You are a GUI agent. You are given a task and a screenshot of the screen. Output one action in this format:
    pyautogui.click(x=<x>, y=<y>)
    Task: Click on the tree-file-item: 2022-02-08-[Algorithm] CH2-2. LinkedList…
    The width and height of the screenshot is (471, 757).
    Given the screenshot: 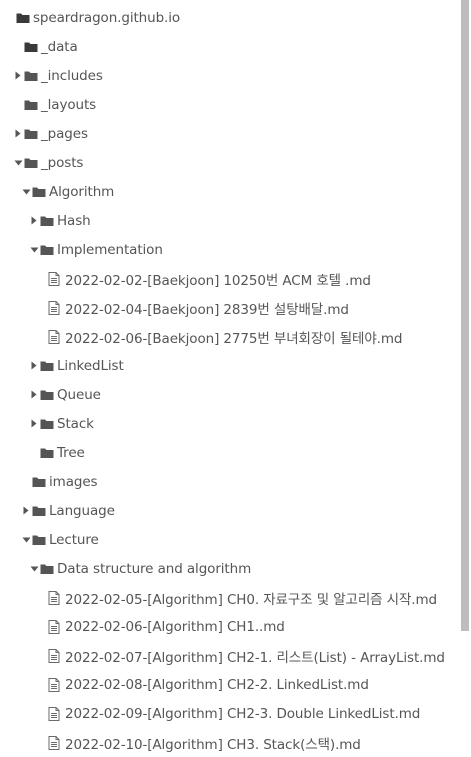 What is the action you would take?
    pyautogui.click(x=229, y=684)
    